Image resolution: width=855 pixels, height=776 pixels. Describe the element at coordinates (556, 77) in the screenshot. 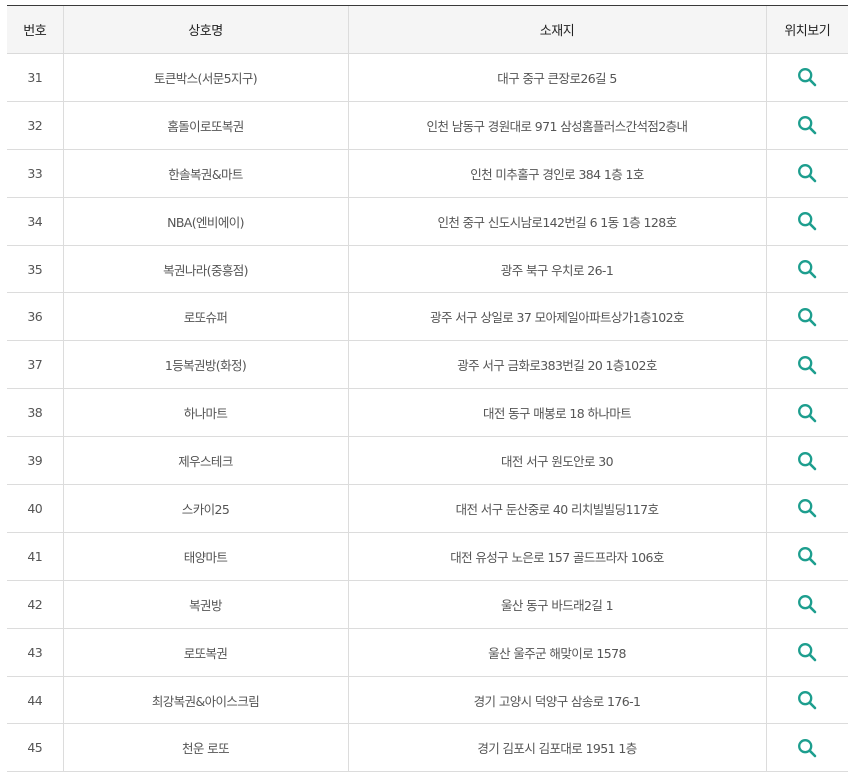

I see `row-address: 대구 중구 큰장로26길 5` at that location.